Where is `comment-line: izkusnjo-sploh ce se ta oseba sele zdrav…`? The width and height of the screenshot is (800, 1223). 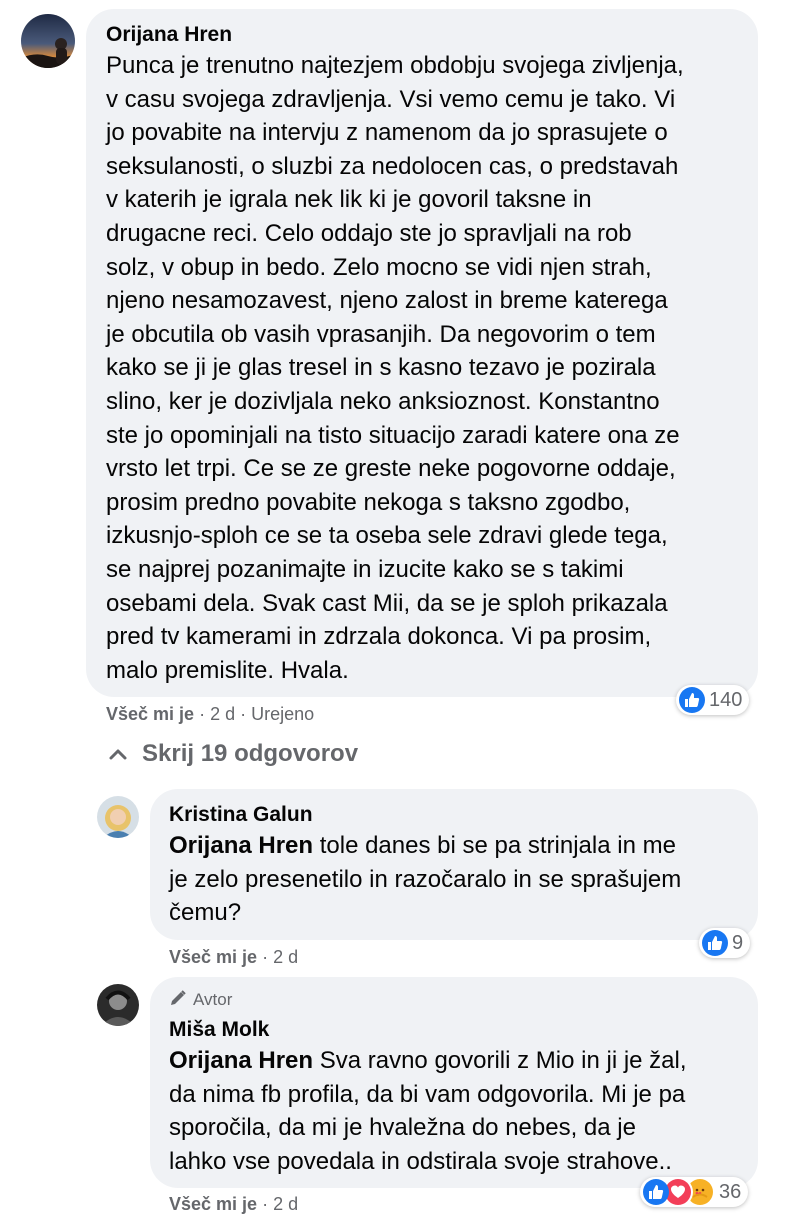 comment-line: izkusnjo-sploh ce se ta oseba sele zdrav… is located at coordinates (387, 536).